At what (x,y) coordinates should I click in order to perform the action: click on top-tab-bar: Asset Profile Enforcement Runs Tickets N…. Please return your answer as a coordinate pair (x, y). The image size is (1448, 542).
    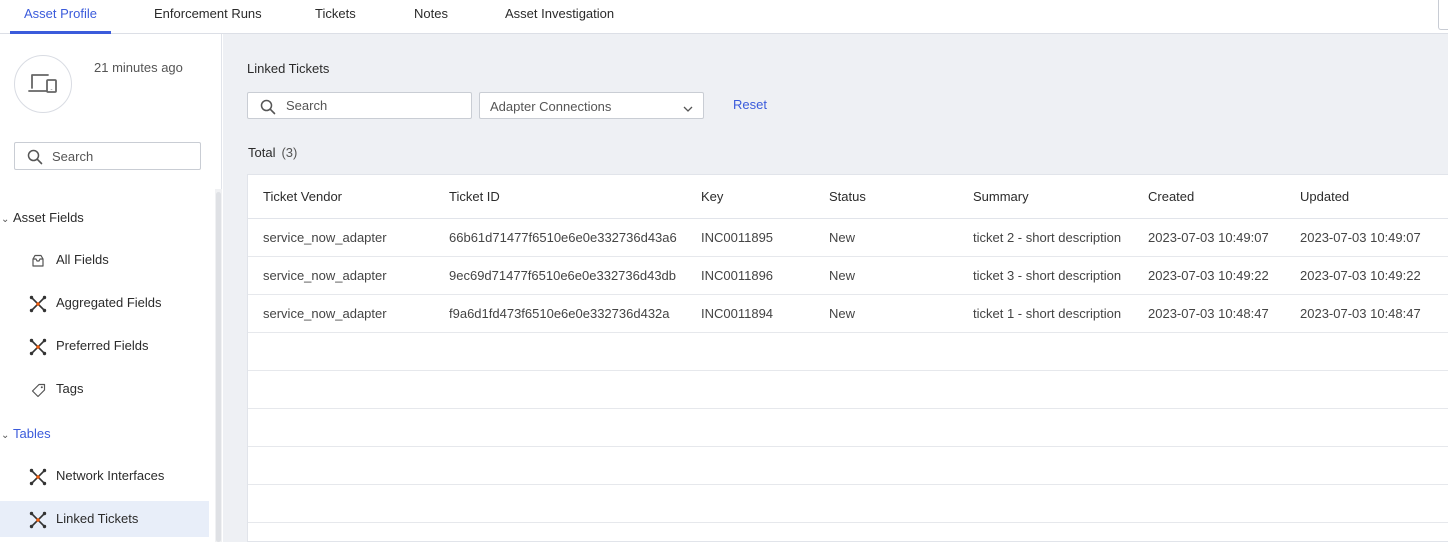
    Looking at the image, I should click on (724, 17).